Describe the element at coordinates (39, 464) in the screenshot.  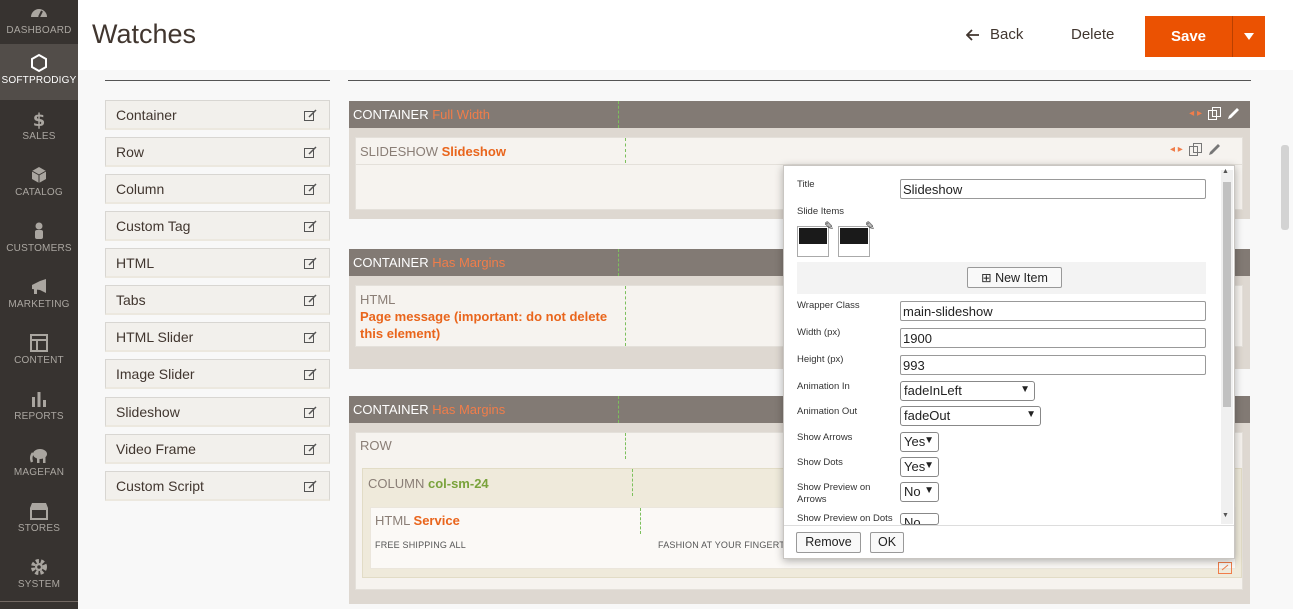
I see `nav-magefan: MAGEFAN` at that location.